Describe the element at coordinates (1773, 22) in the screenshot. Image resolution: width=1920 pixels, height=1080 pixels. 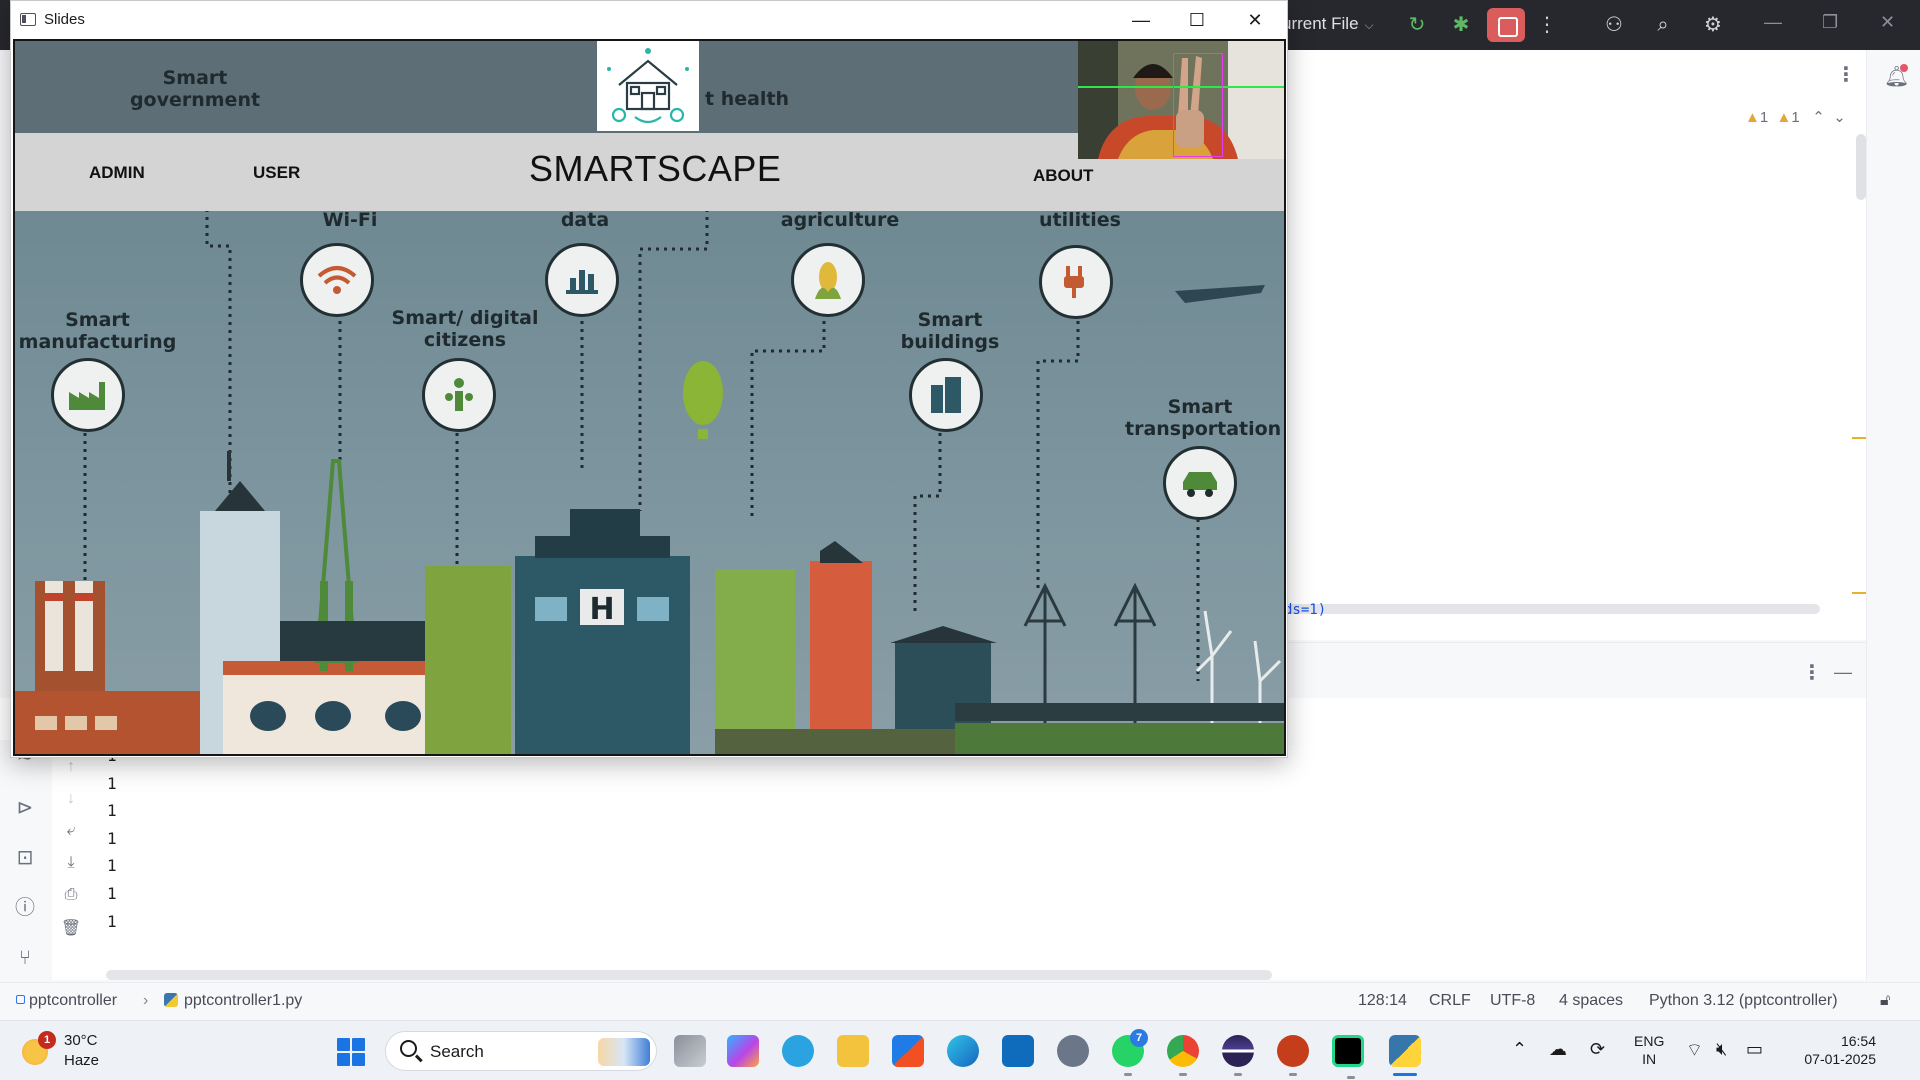
I see `ide-minimize-icon: —` at that location.